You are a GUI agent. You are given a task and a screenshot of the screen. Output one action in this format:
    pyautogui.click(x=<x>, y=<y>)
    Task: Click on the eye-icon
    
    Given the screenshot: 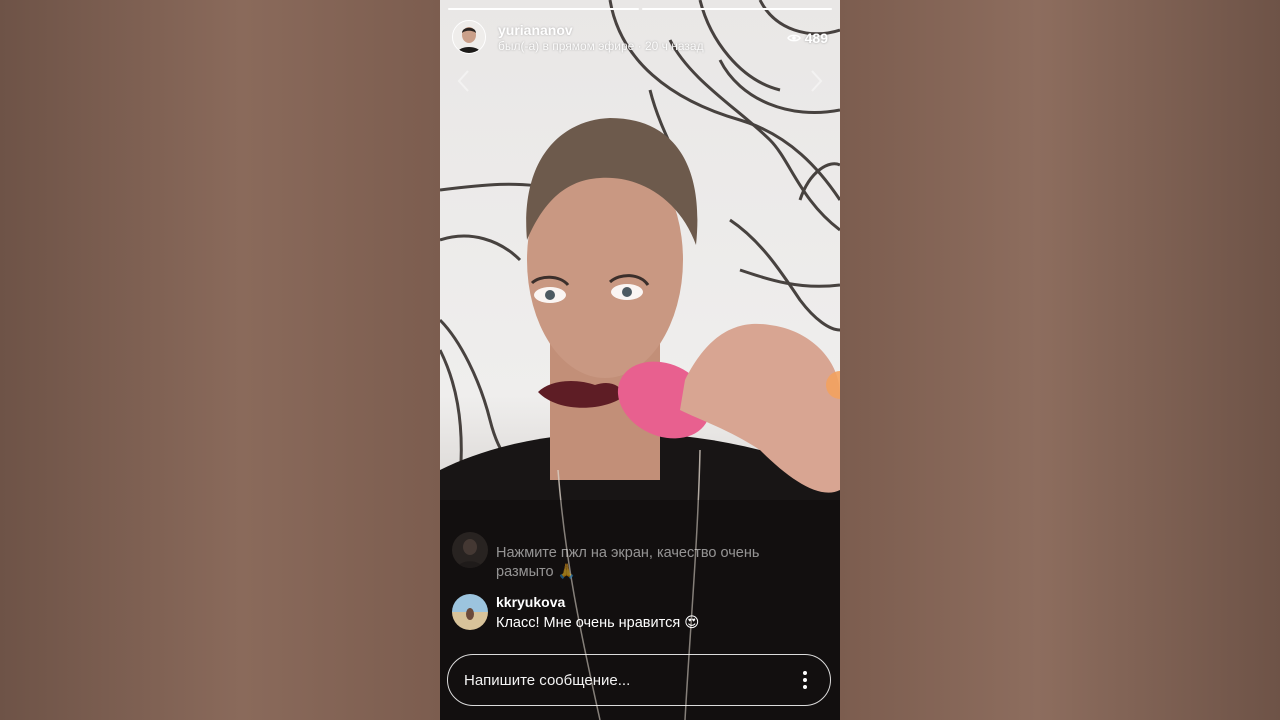 What is the action you would take?
    pyautogui.click(x=793, y=38)
    